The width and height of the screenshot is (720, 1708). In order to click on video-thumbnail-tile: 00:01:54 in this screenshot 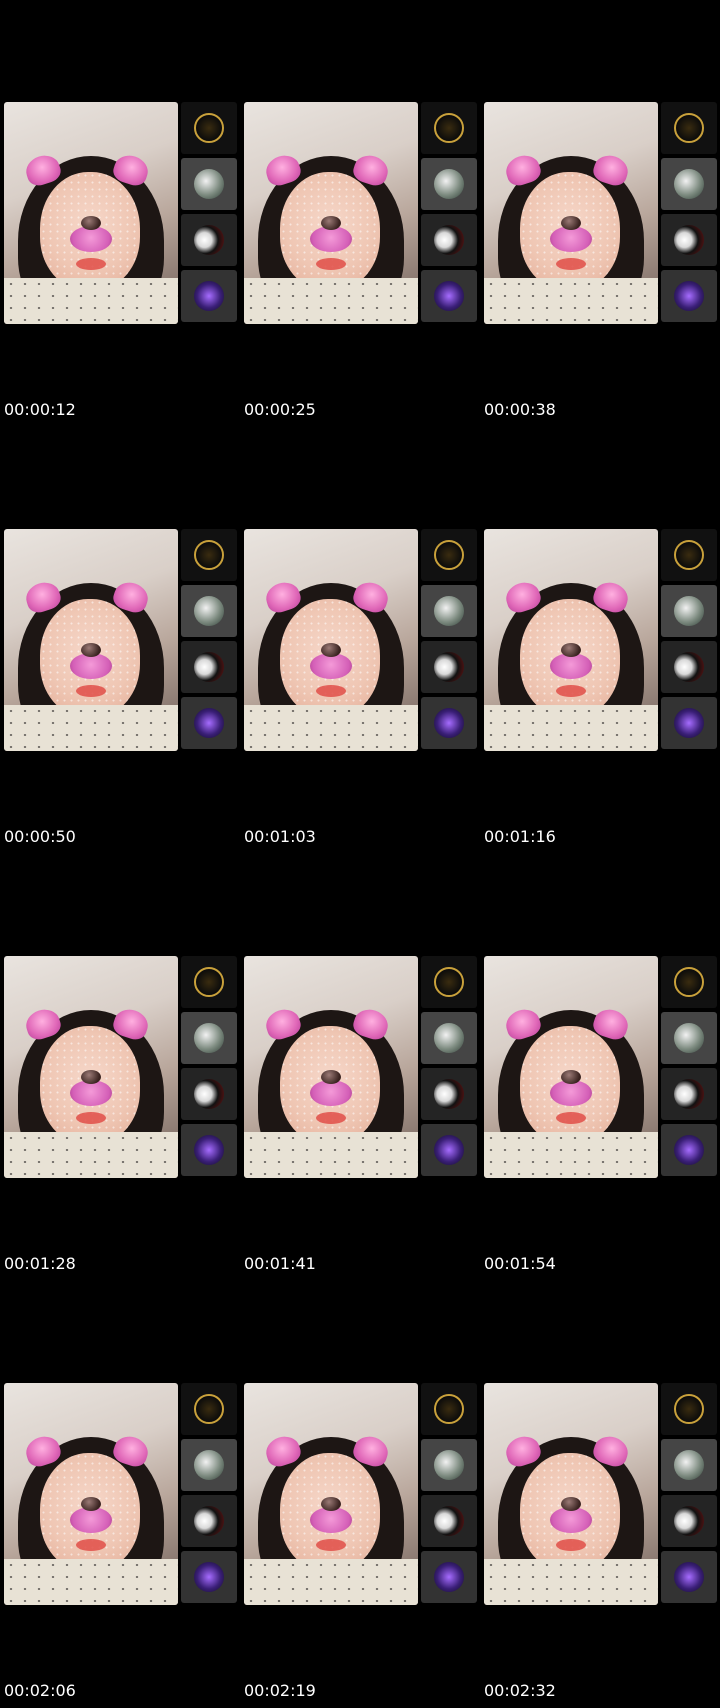, I will do `click(600, 1067)`.